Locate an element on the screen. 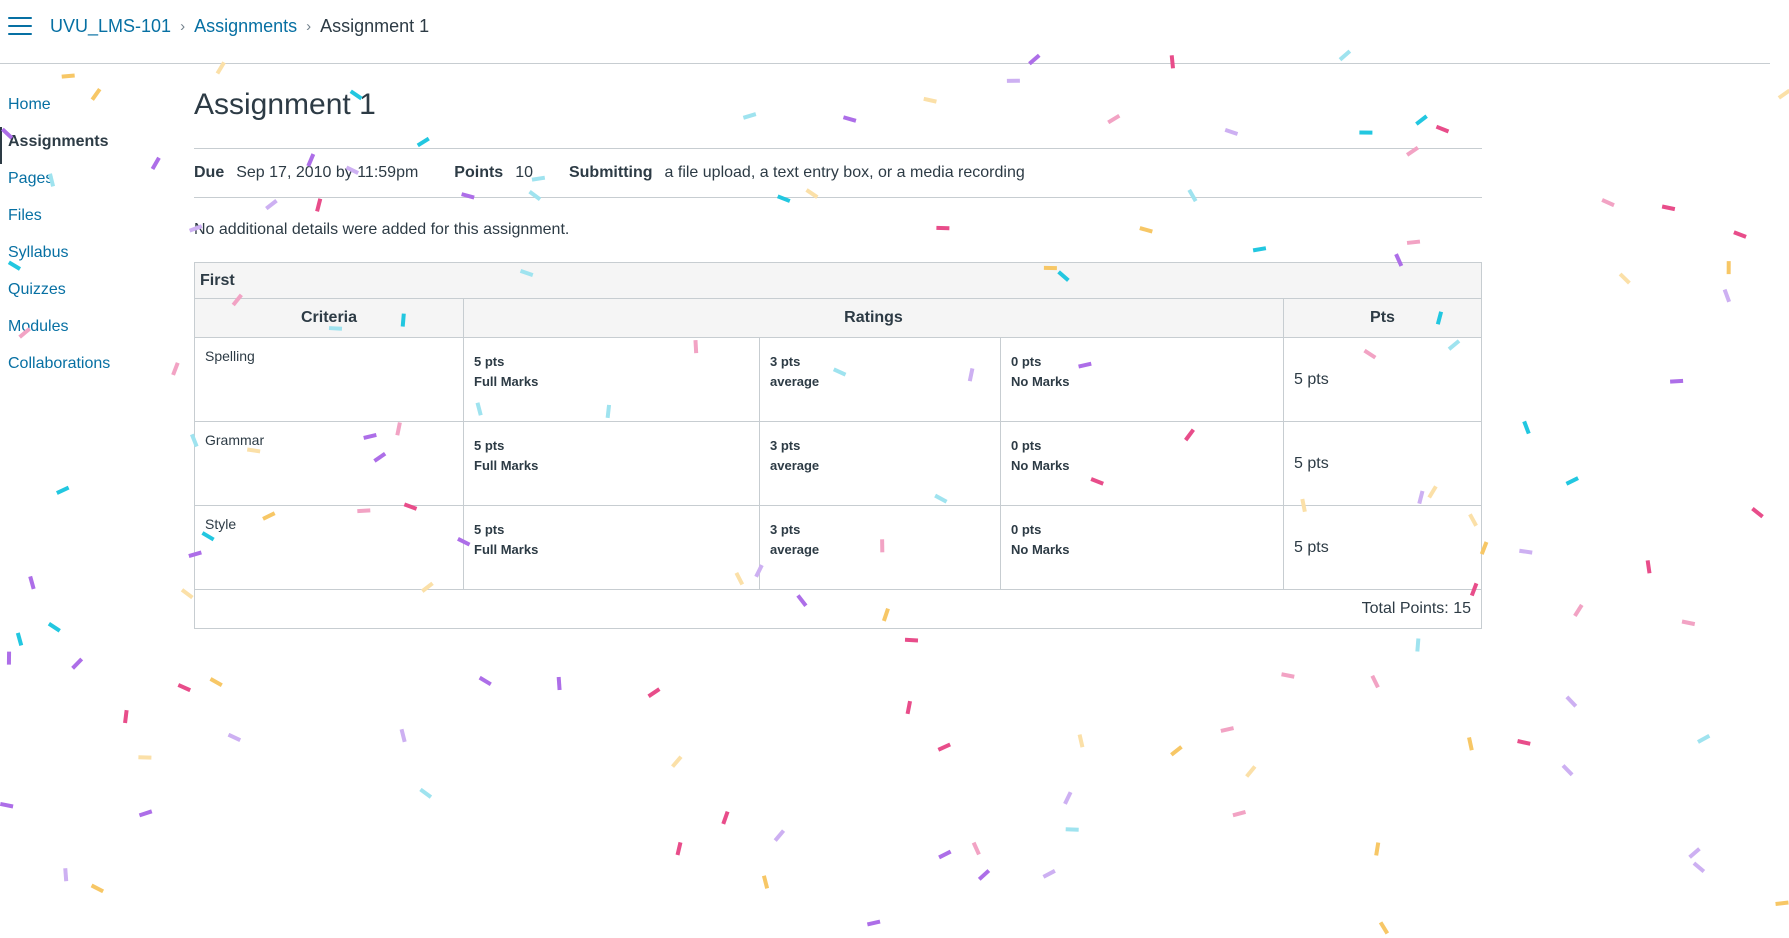  criterion-name: Grammar is located at coordinates (329, 463).